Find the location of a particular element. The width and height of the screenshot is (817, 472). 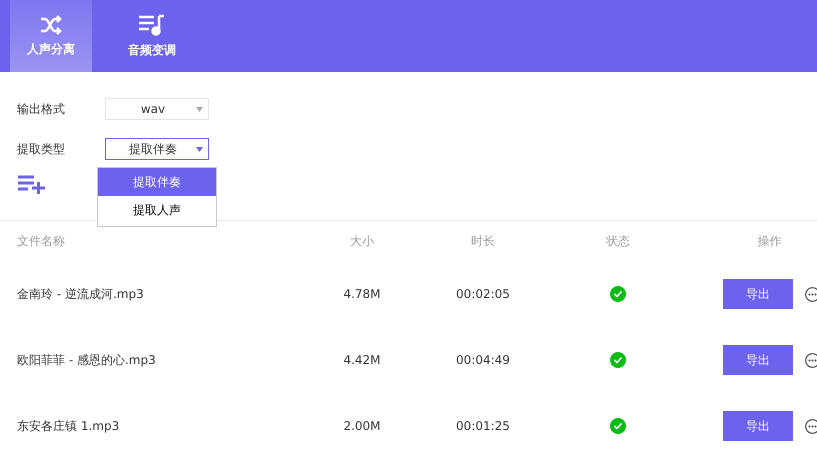

music-list-icon is located at coordinates (152, 25).